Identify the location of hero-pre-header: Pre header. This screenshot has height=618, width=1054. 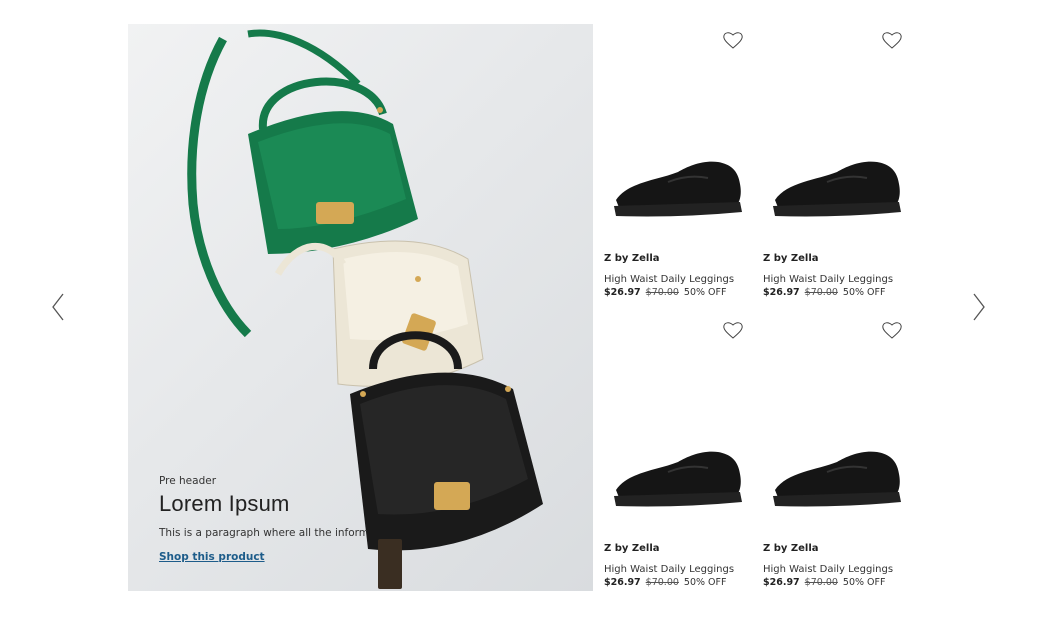
(188, 481).